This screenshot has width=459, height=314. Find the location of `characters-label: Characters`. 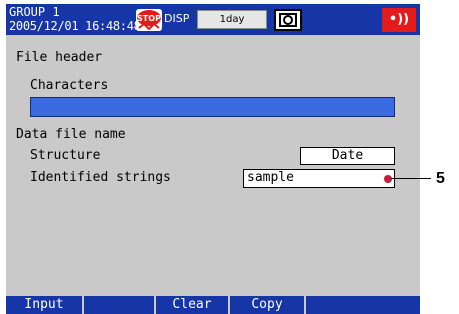

characters-label: Characters is located at coordinates (69, 85).